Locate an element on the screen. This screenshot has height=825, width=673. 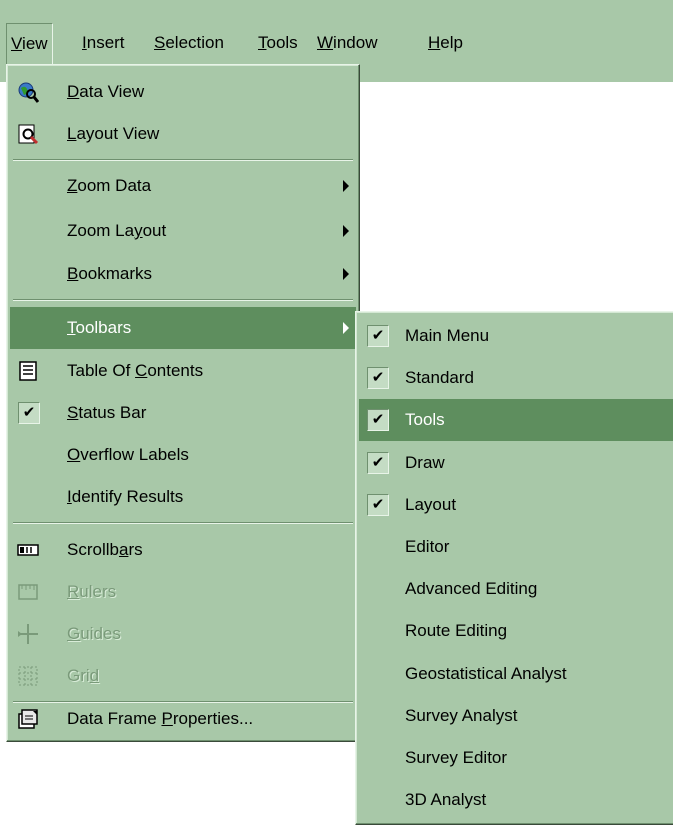
toolbar-item-label: 3D Analyst is located at coordinates (446, 800).